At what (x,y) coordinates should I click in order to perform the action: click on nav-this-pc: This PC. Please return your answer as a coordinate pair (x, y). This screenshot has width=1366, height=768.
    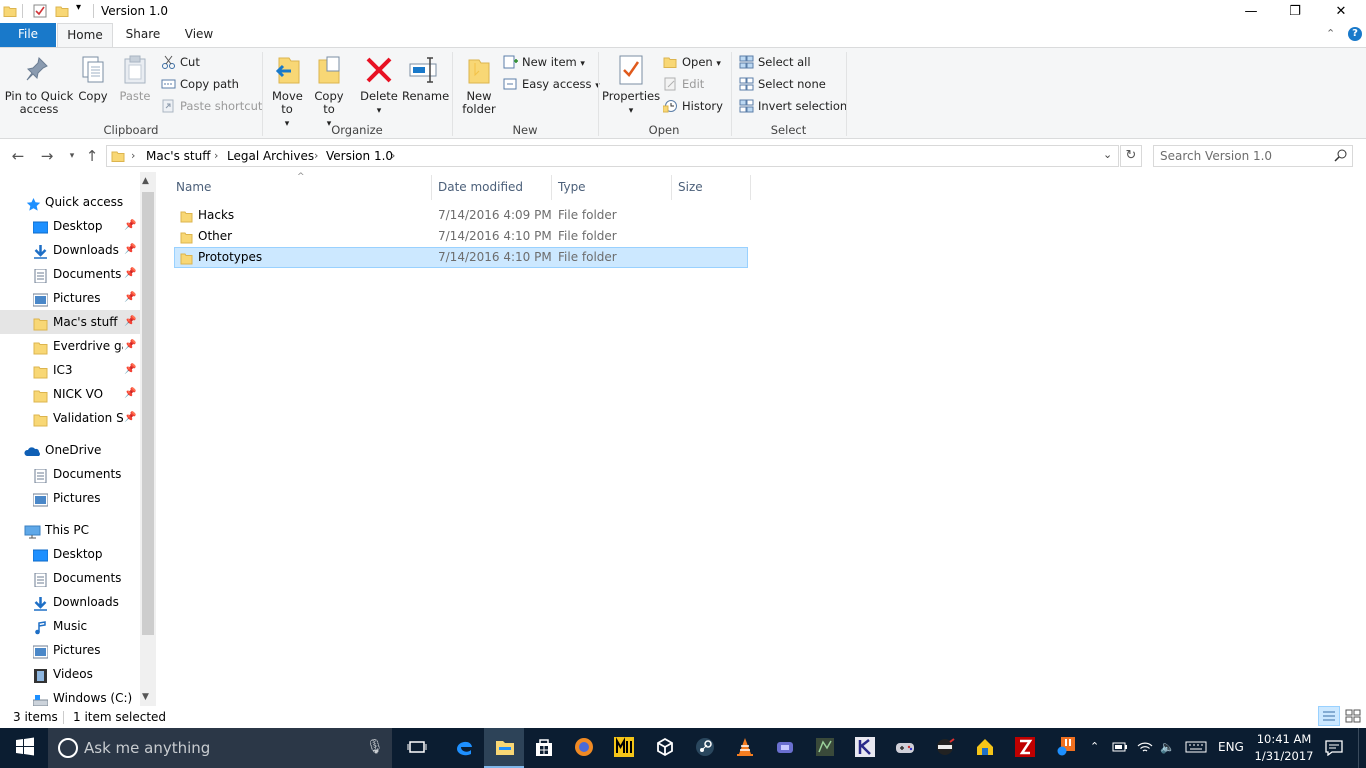
    Looking at the image, I should click on (70, 530).